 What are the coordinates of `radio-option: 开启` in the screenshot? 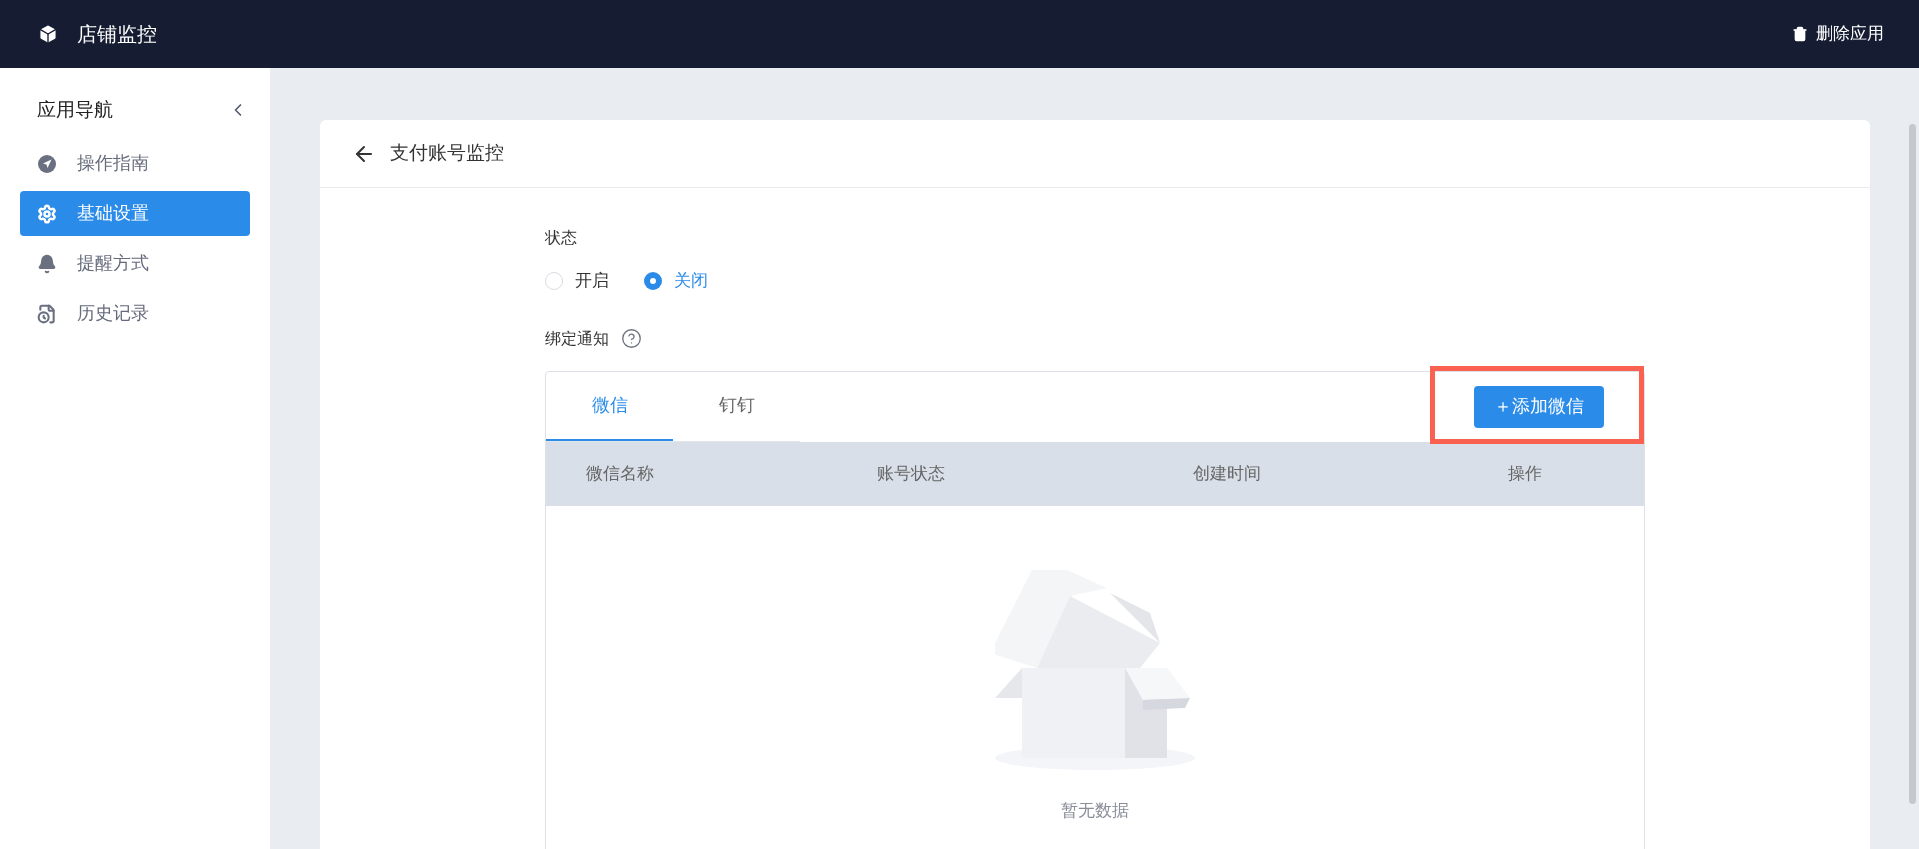 It's located at (577, 281).